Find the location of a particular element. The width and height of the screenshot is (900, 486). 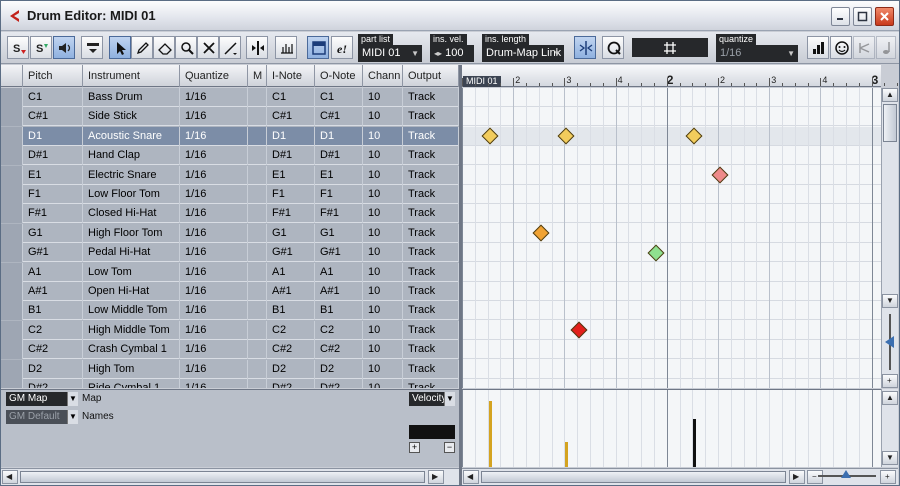

i-note-cell: C1 is located at coordinates (291, 97).